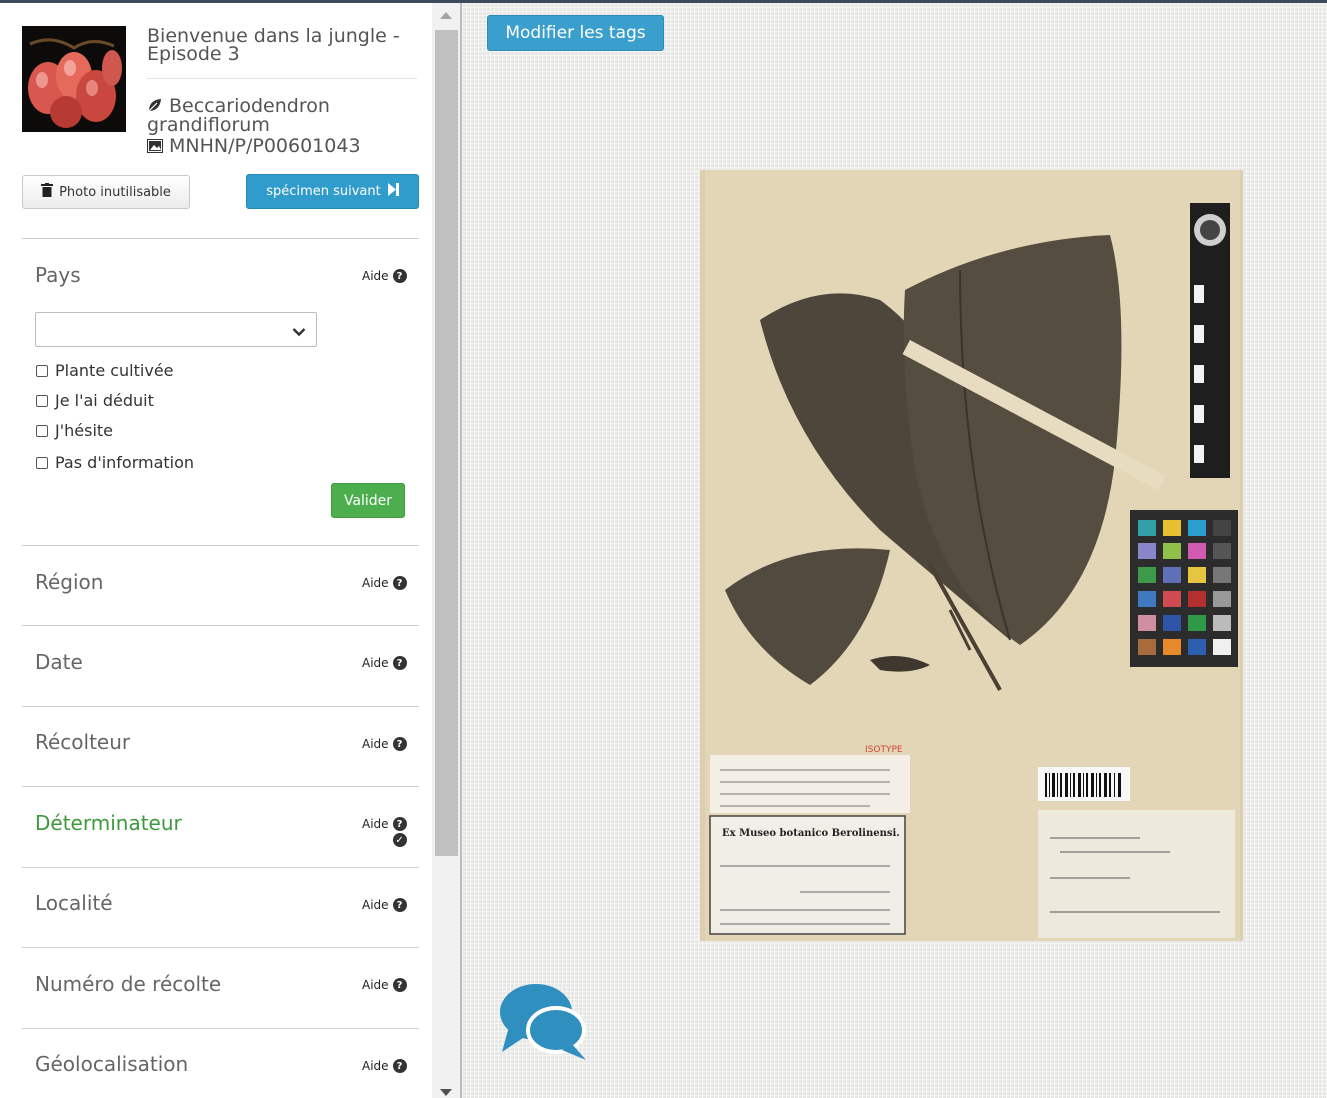 This screenshot has width=1327, height=1098. What do you see at coordinates (265, 146) in the screenshot?
I see `specimen-code-text: MNHN/P/P00601043` at bounding box center [265, 146].